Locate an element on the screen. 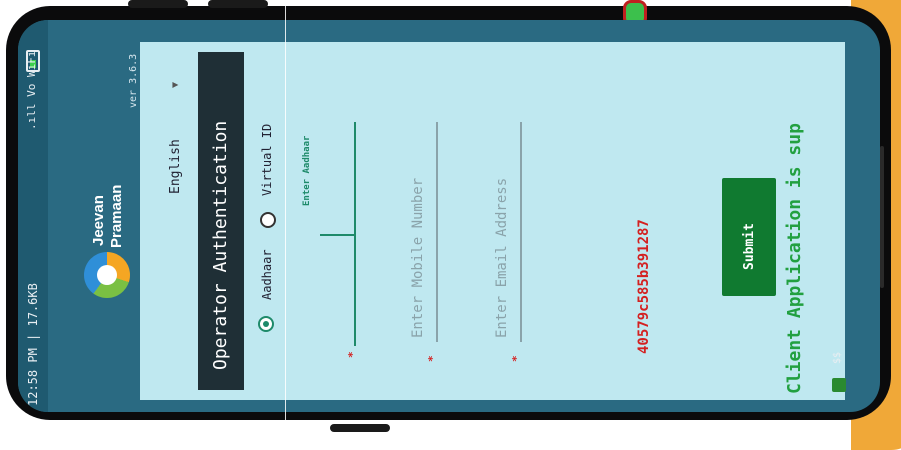 The image size is (901, 450). radio-virtual-id: Virtual ID is located at coordinates (267, 171).